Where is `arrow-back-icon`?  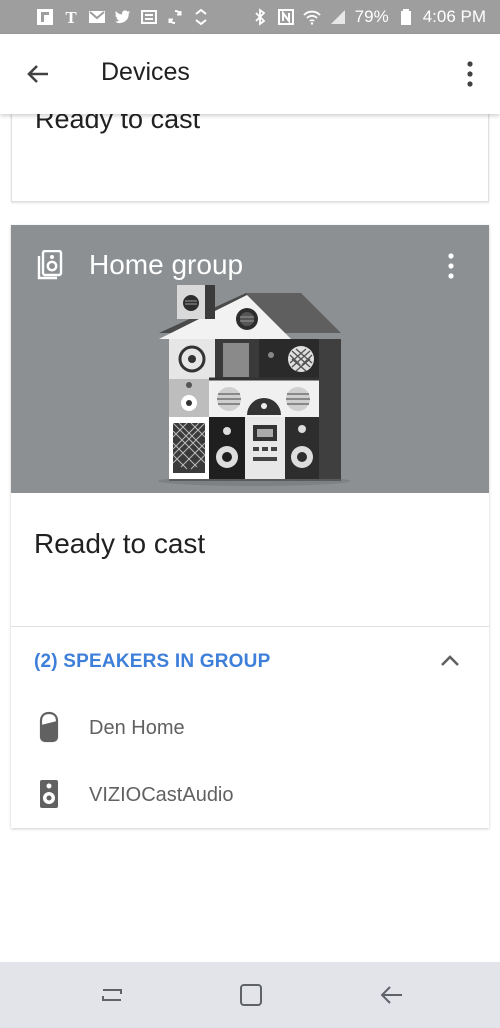
arrow-back-icon is located at coordinates (37, 74).